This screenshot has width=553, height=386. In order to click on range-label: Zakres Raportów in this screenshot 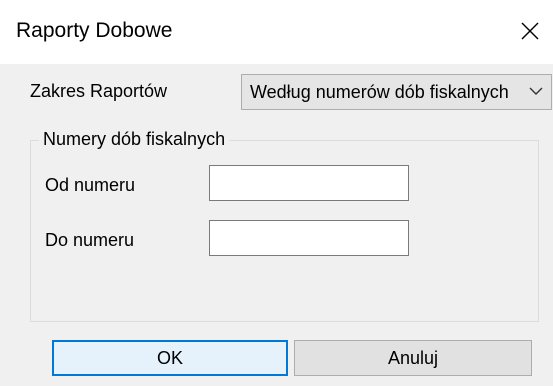, I will do `click(99, 91)`.